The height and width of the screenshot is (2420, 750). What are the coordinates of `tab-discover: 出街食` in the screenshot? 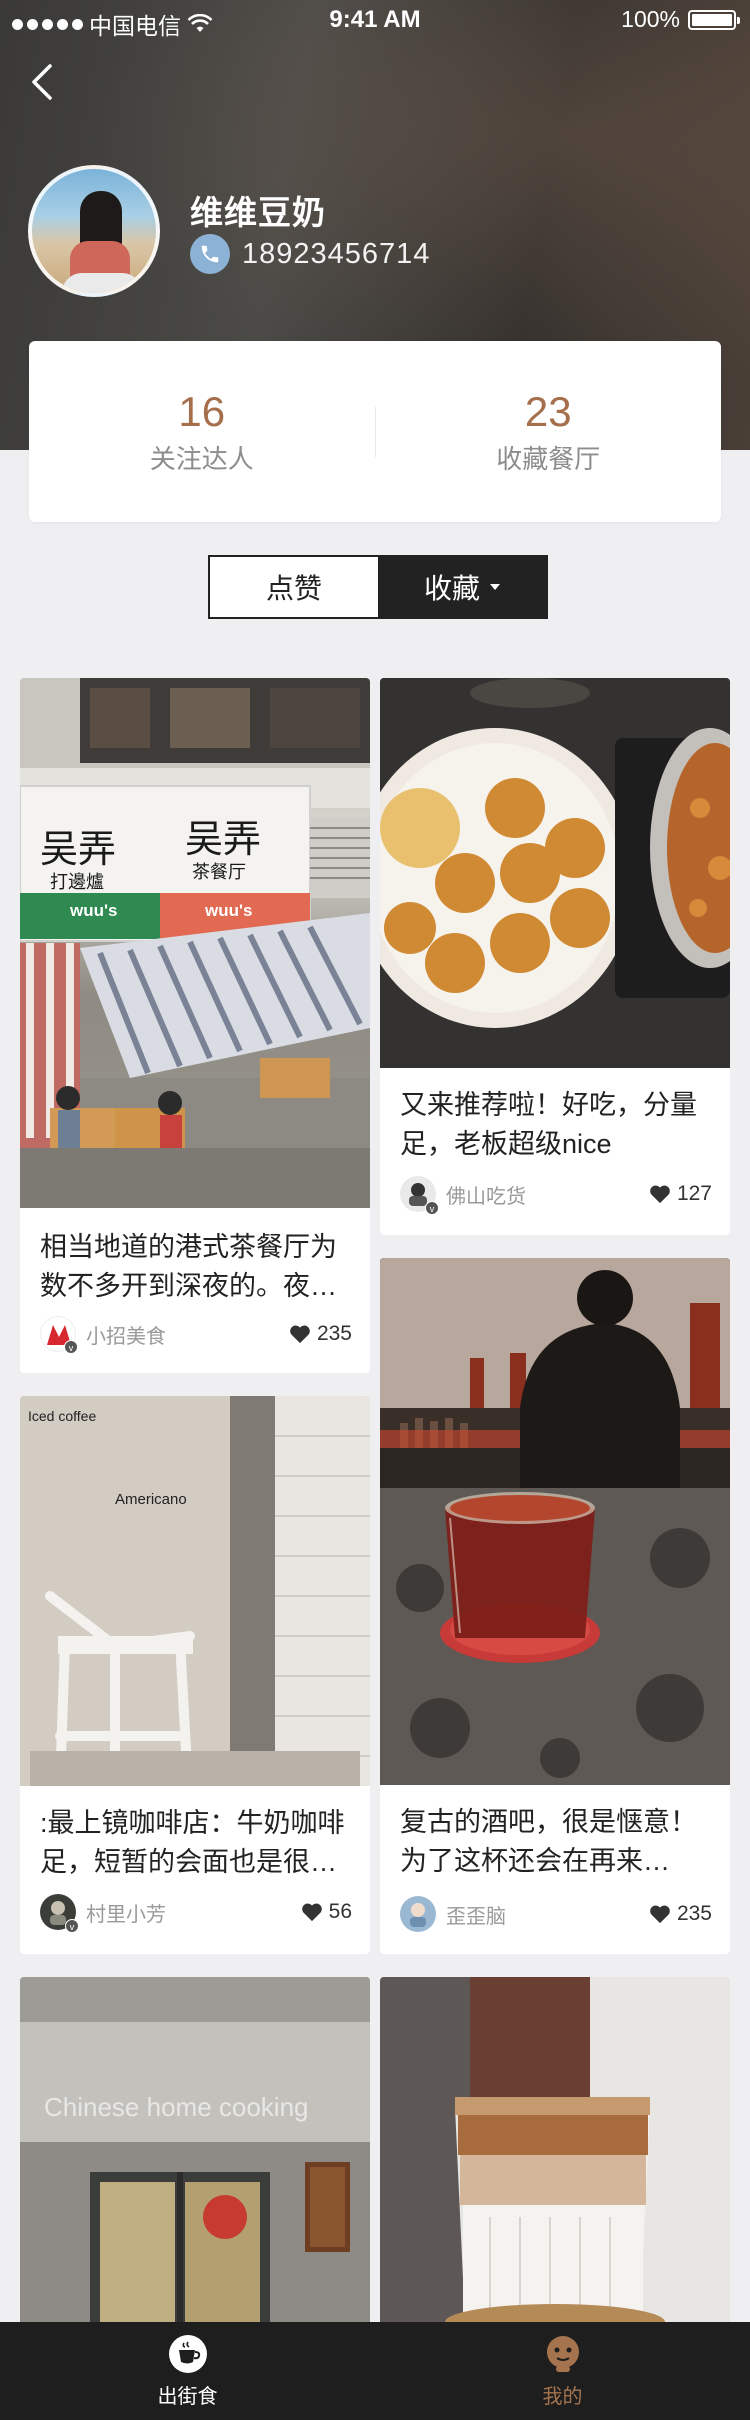 It's located at (187, 2371).